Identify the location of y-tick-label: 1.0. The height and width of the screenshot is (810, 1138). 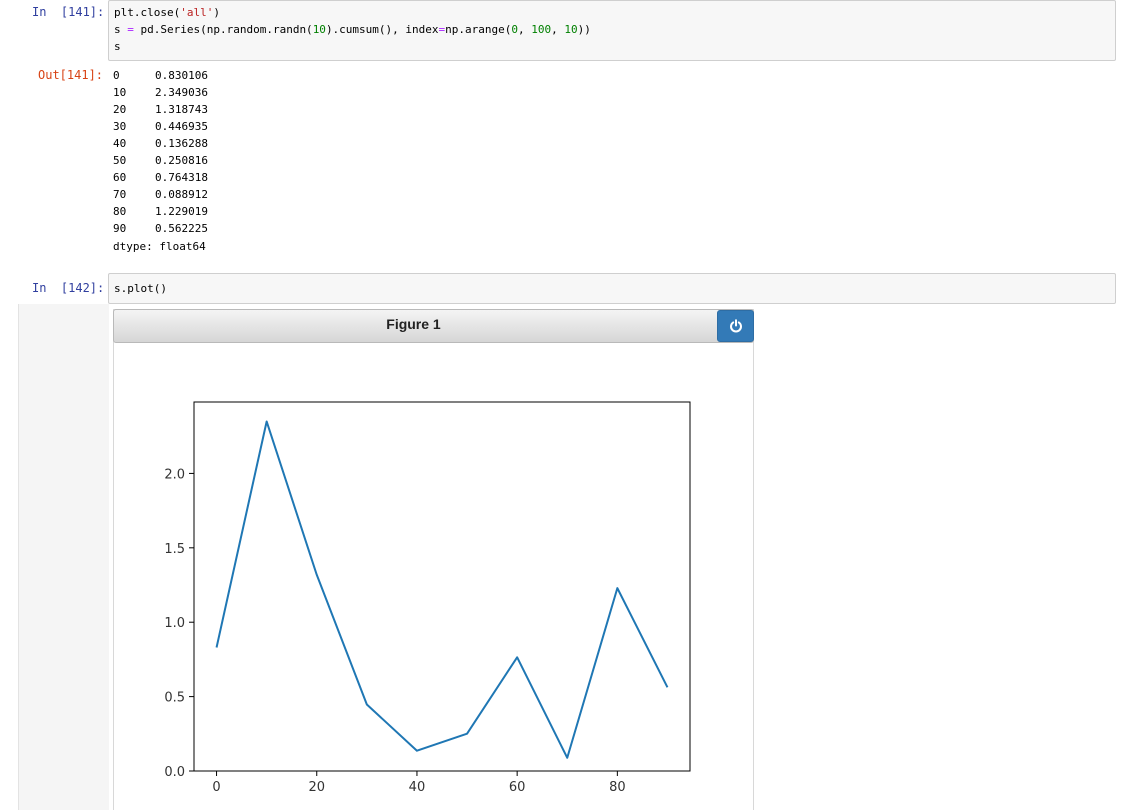
(174, 623).